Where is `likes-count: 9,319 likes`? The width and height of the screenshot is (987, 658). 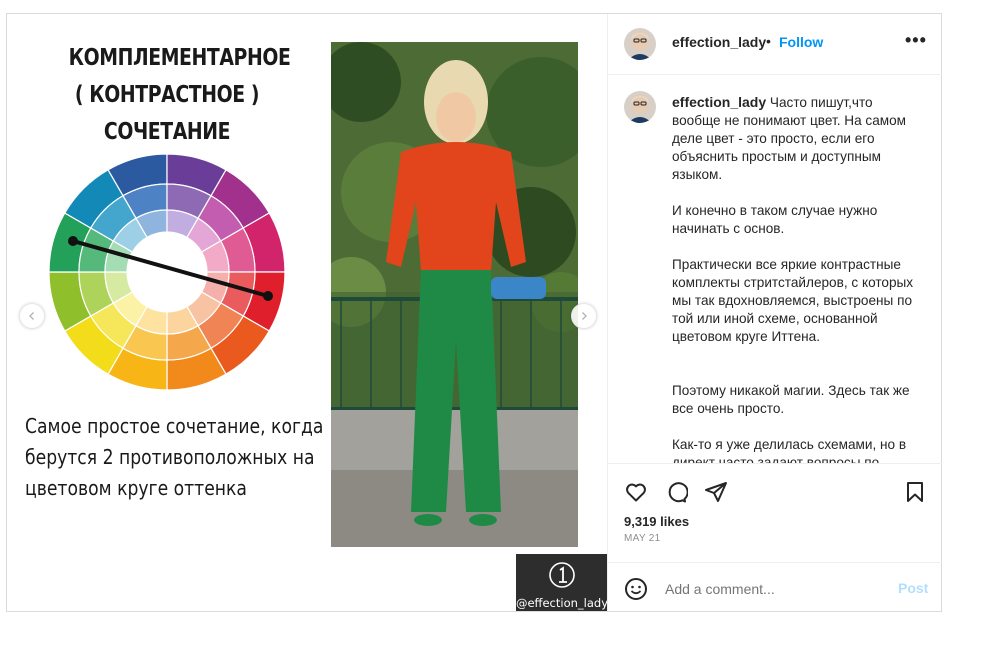
likes-count: 9,319 likes is located at coordinates (656, 521).